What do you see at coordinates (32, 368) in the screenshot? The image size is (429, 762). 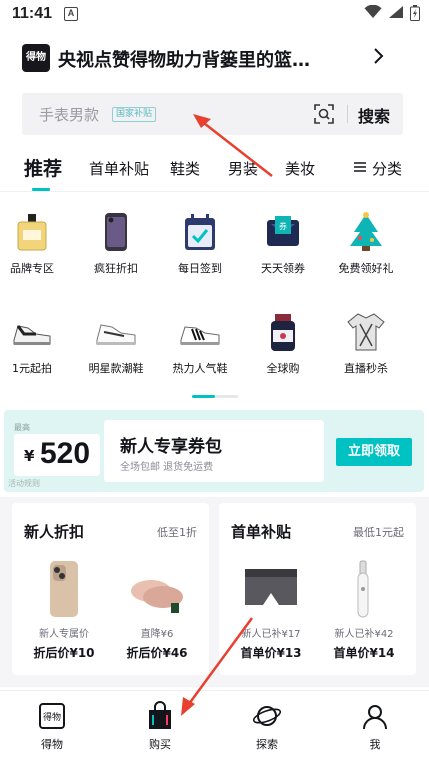 I see `grid-label: 1元起拍` at bounding box center [32, 368].